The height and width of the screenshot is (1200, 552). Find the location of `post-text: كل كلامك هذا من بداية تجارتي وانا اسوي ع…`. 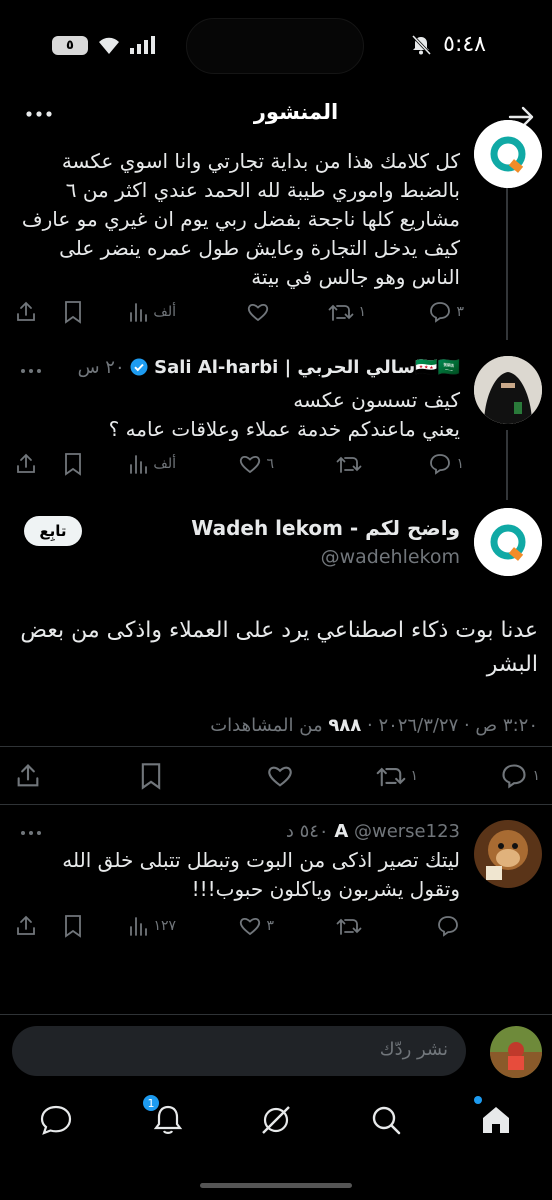

post-text: كل كلامك هذا من بداية تجارتي وانا اسوي ع… is located at coordinates (240, 219).